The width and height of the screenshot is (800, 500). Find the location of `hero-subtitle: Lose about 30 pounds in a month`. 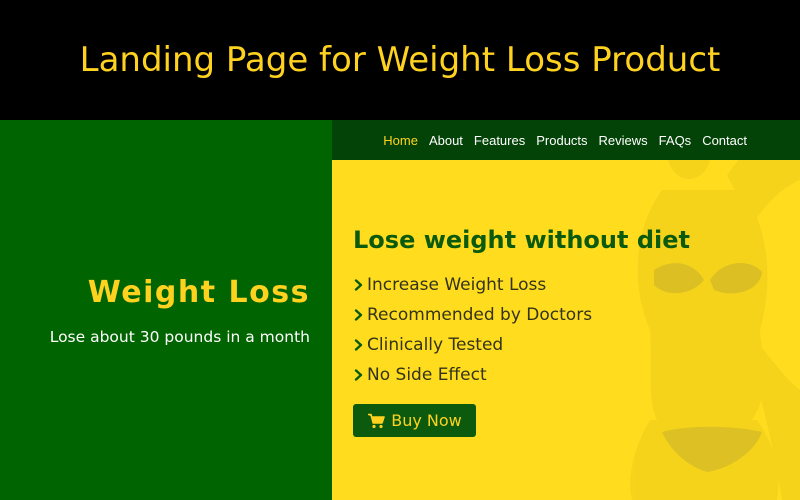

hero-subtitle: Lose about 30 pounds in a month is located at coordinates (179, 337).